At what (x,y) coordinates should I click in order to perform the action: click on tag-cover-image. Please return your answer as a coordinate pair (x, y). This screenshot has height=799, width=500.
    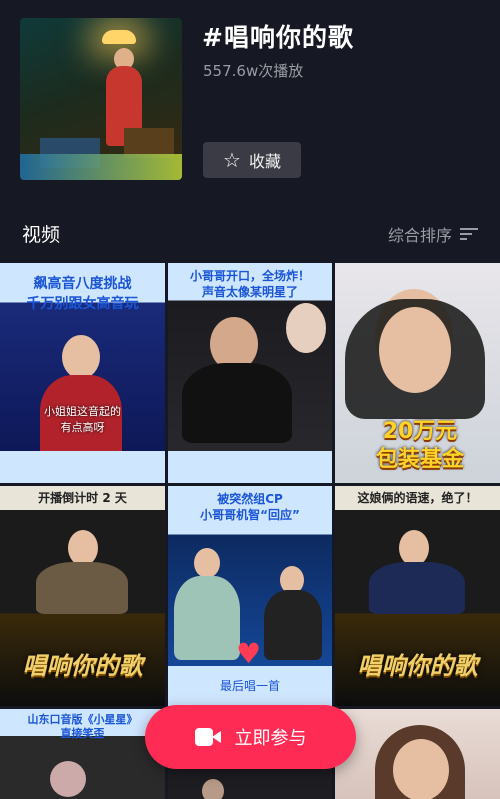
    Looking at the image, I should click on (101, 99).